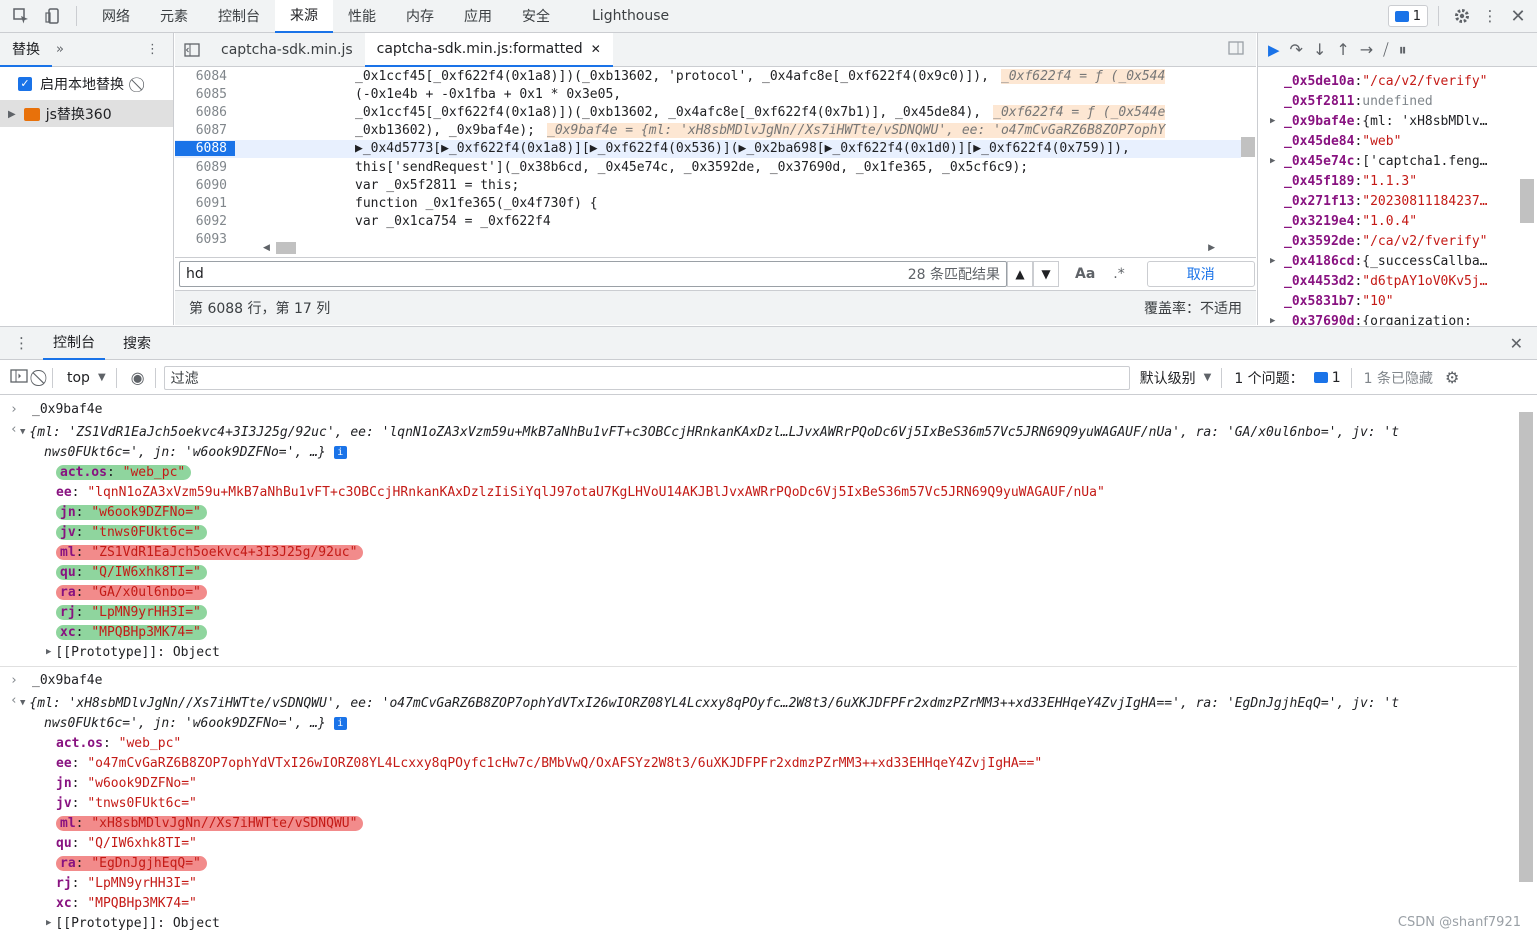  I want to click on eye-icon: ◉, so click(138, 377).